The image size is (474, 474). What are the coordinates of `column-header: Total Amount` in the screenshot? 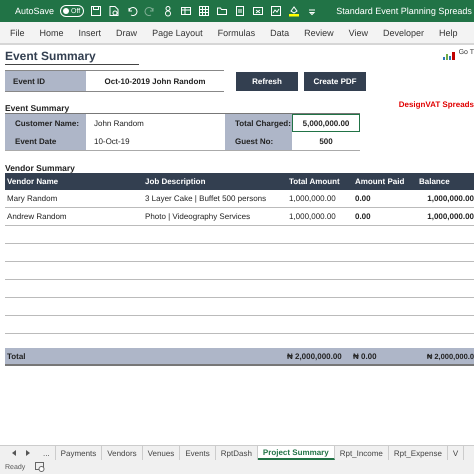 It's located at (320, 181).